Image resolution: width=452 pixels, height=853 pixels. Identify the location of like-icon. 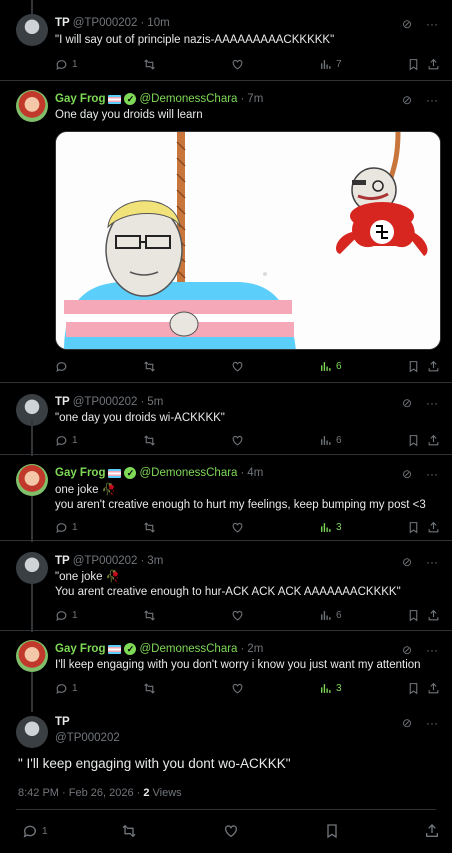
(237, 527).